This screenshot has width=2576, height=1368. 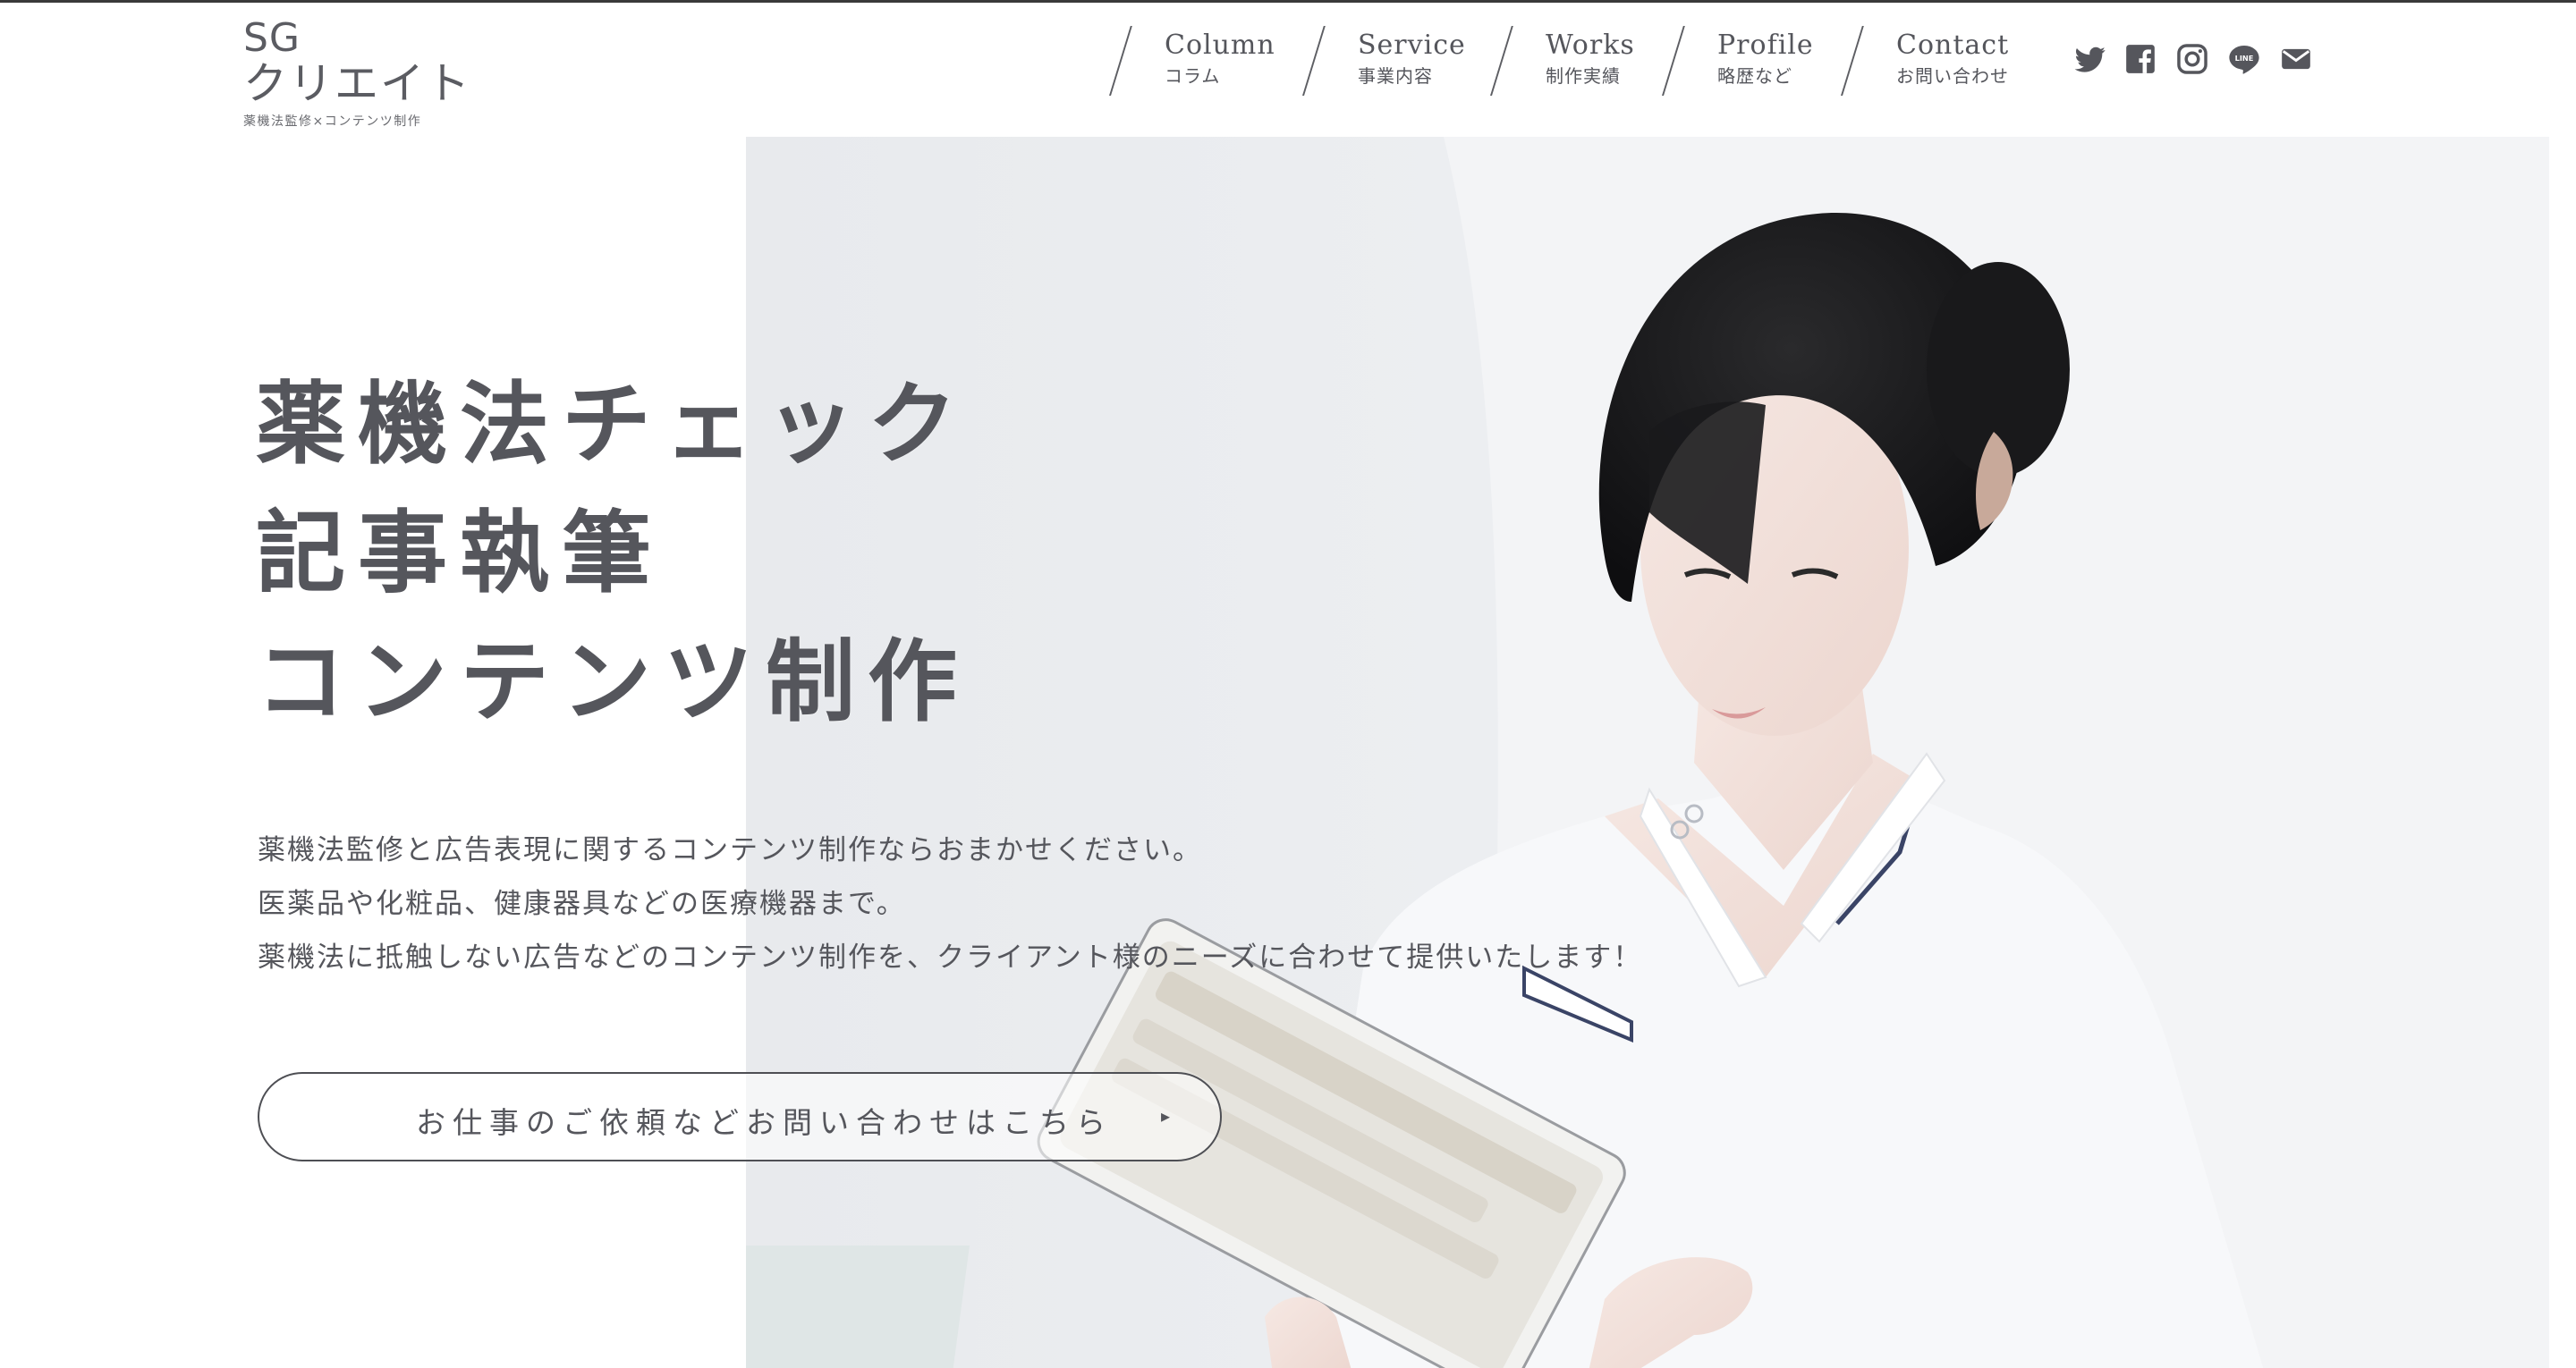 What do you see at coordinates (1953, 45) in the screenshot?
I see `nav-item-label: Contact` at bounding box center [1953, 45].